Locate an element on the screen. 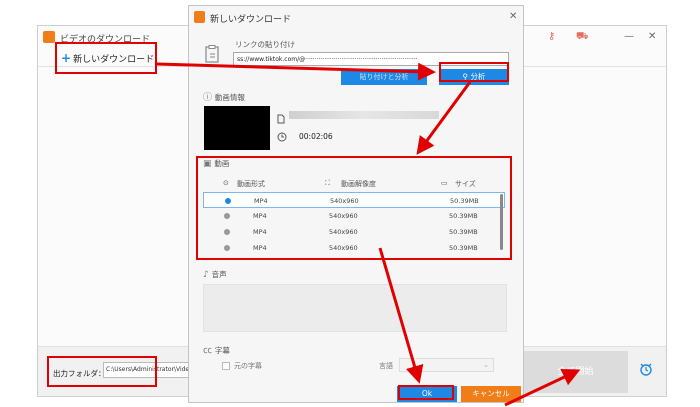 The image size is (700, 407). arrow-to-ok is located at coordinates (401, 315).